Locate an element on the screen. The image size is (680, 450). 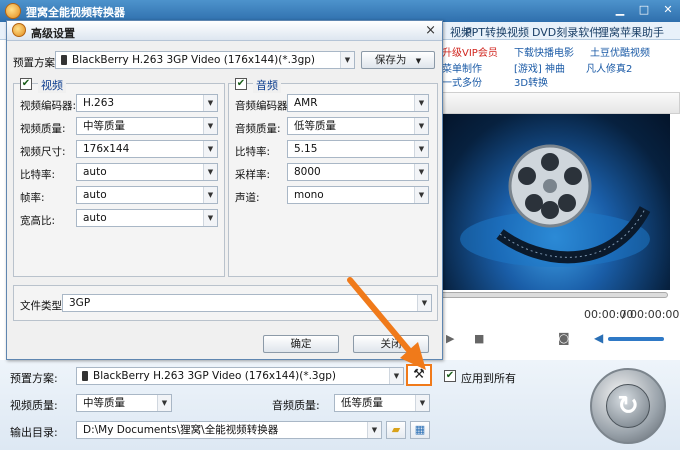
audio-samplerate-select: 8000 ▼ is located at coordinates (358, 172).